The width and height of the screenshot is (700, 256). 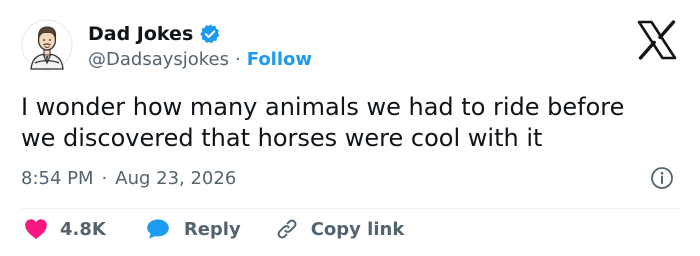 What do you see at coordinates (36, 229) in the screenshot?
I see `heart-icon` at bounding box center [36, 229].